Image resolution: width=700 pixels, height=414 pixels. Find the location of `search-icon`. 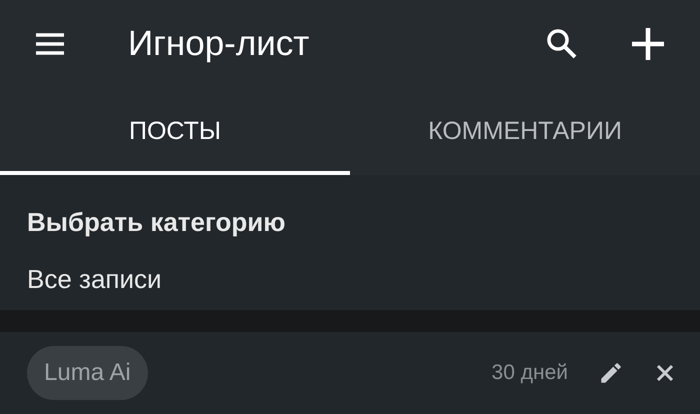

search-icon is located at coordinates (562, 44).